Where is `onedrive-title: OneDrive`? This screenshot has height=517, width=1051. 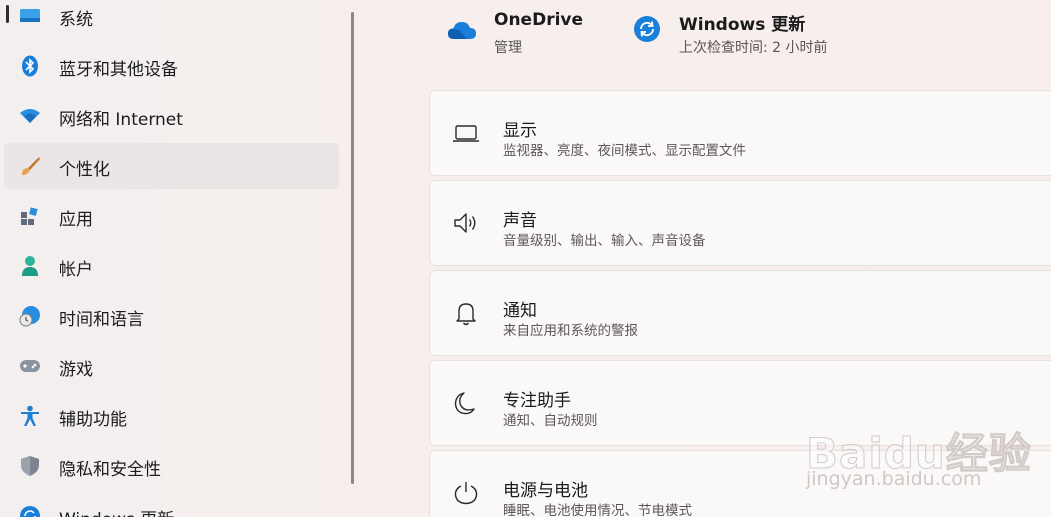 onedrive-title: OneDrive is located at coordinates (539, 20).